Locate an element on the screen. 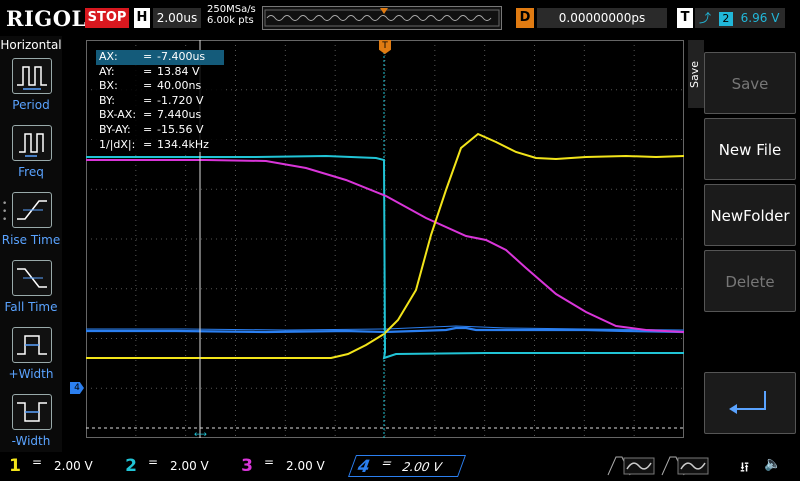 The width and height of the screenshot is (800, 481). cursor-value: 13.84 V is located at coordinates (178, 71).